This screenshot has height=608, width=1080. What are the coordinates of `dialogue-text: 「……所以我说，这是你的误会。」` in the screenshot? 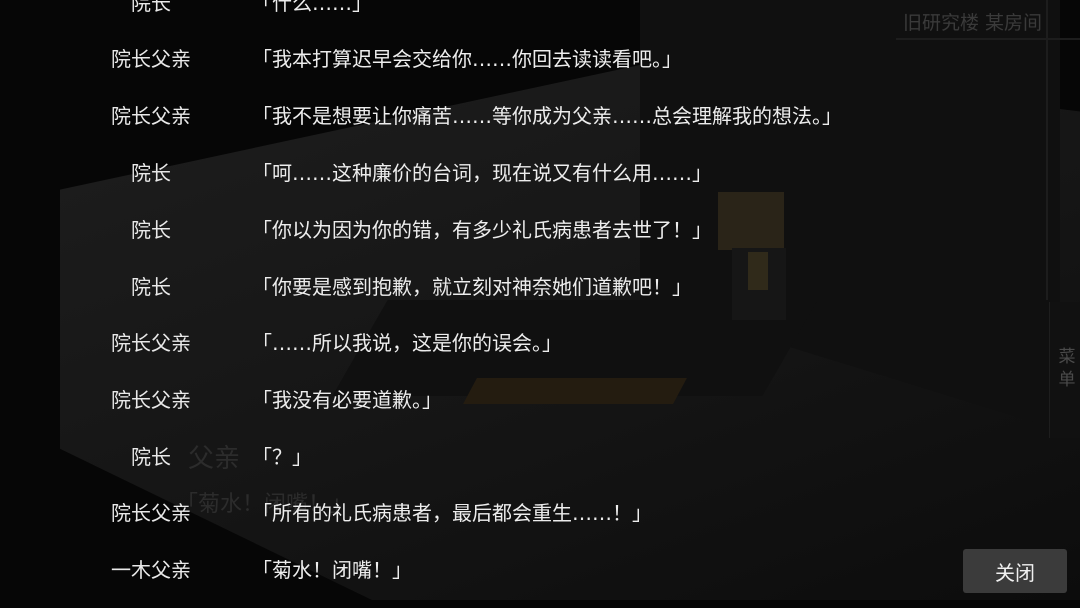 It's located at (407, 343).